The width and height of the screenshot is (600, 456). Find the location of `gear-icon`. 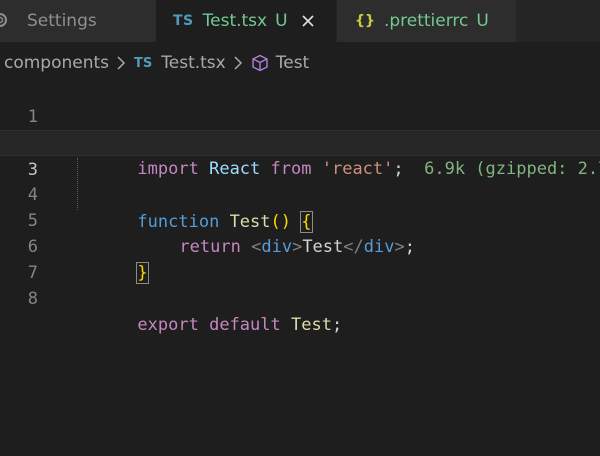

gear-icon is located at coordinates (3, 20).